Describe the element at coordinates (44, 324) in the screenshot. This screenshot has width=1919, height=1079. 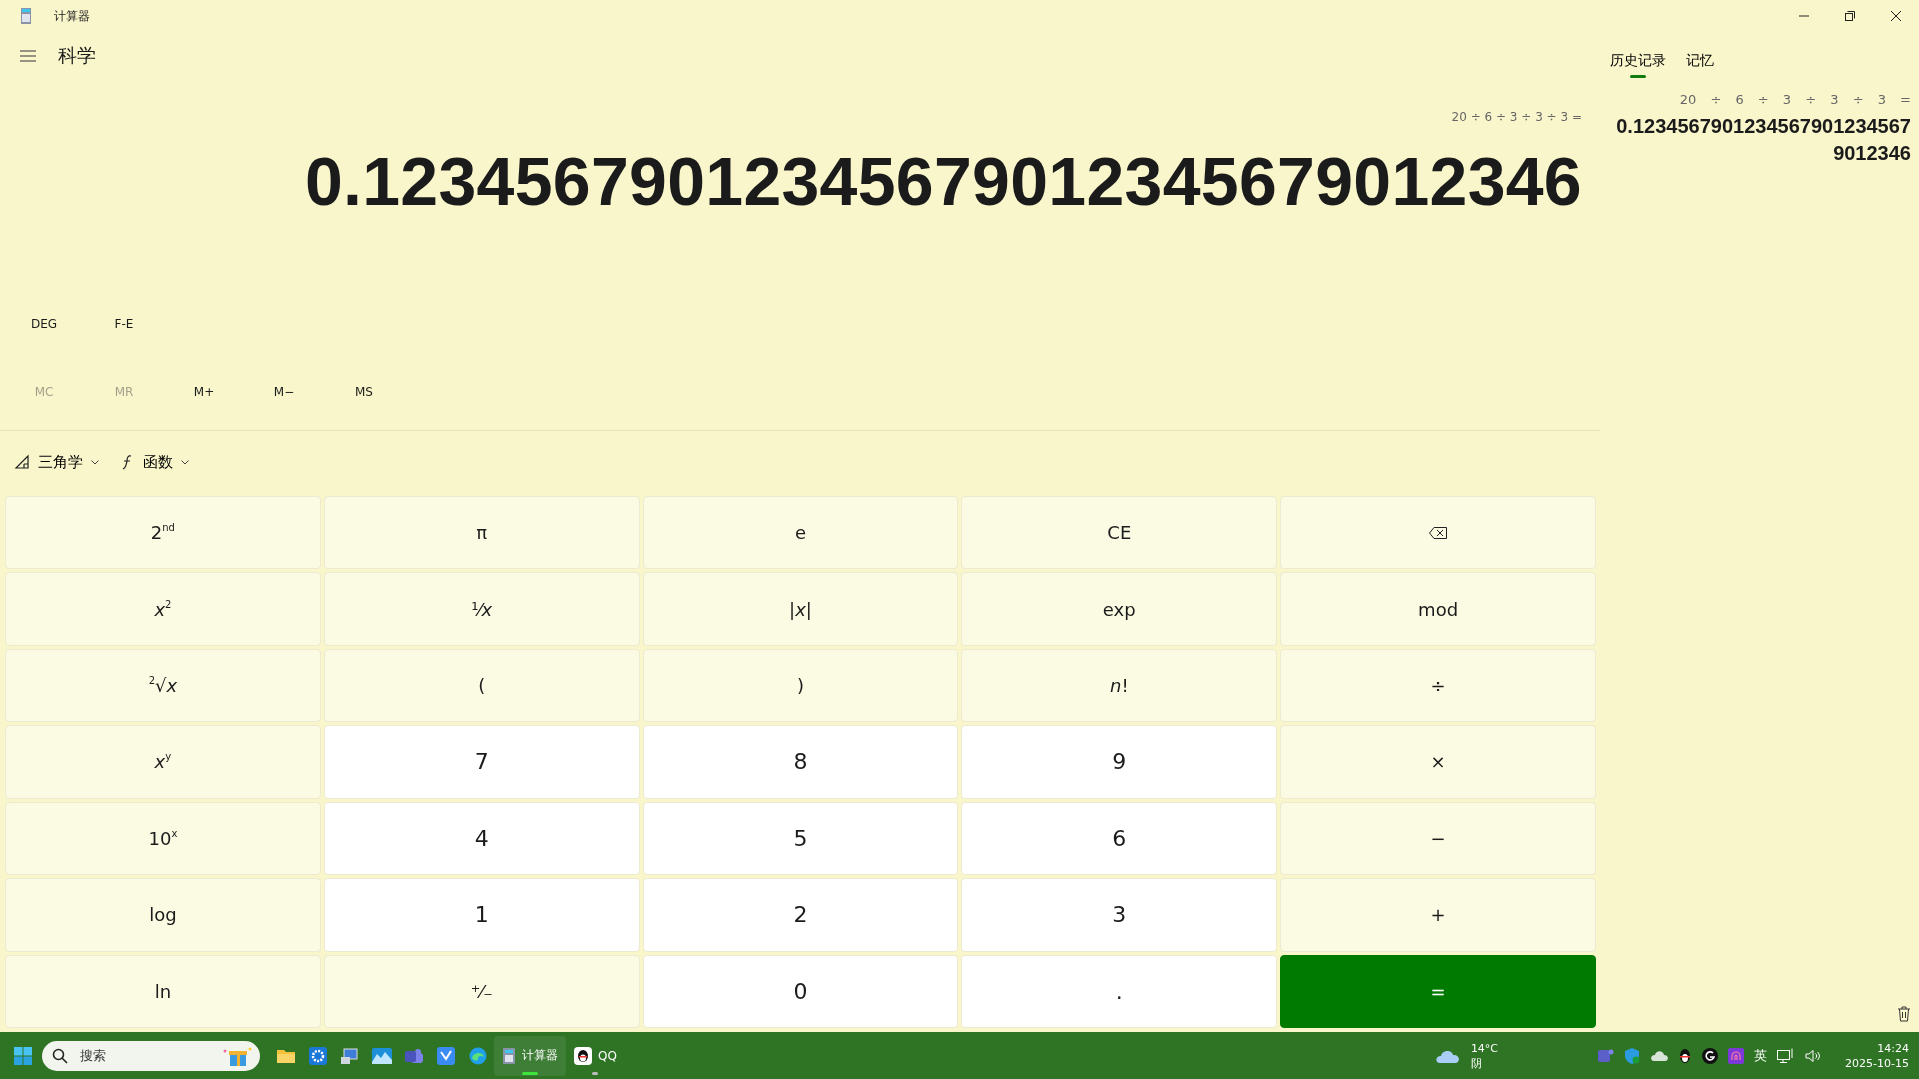
I see `mode-toggle: DEG` at that location.